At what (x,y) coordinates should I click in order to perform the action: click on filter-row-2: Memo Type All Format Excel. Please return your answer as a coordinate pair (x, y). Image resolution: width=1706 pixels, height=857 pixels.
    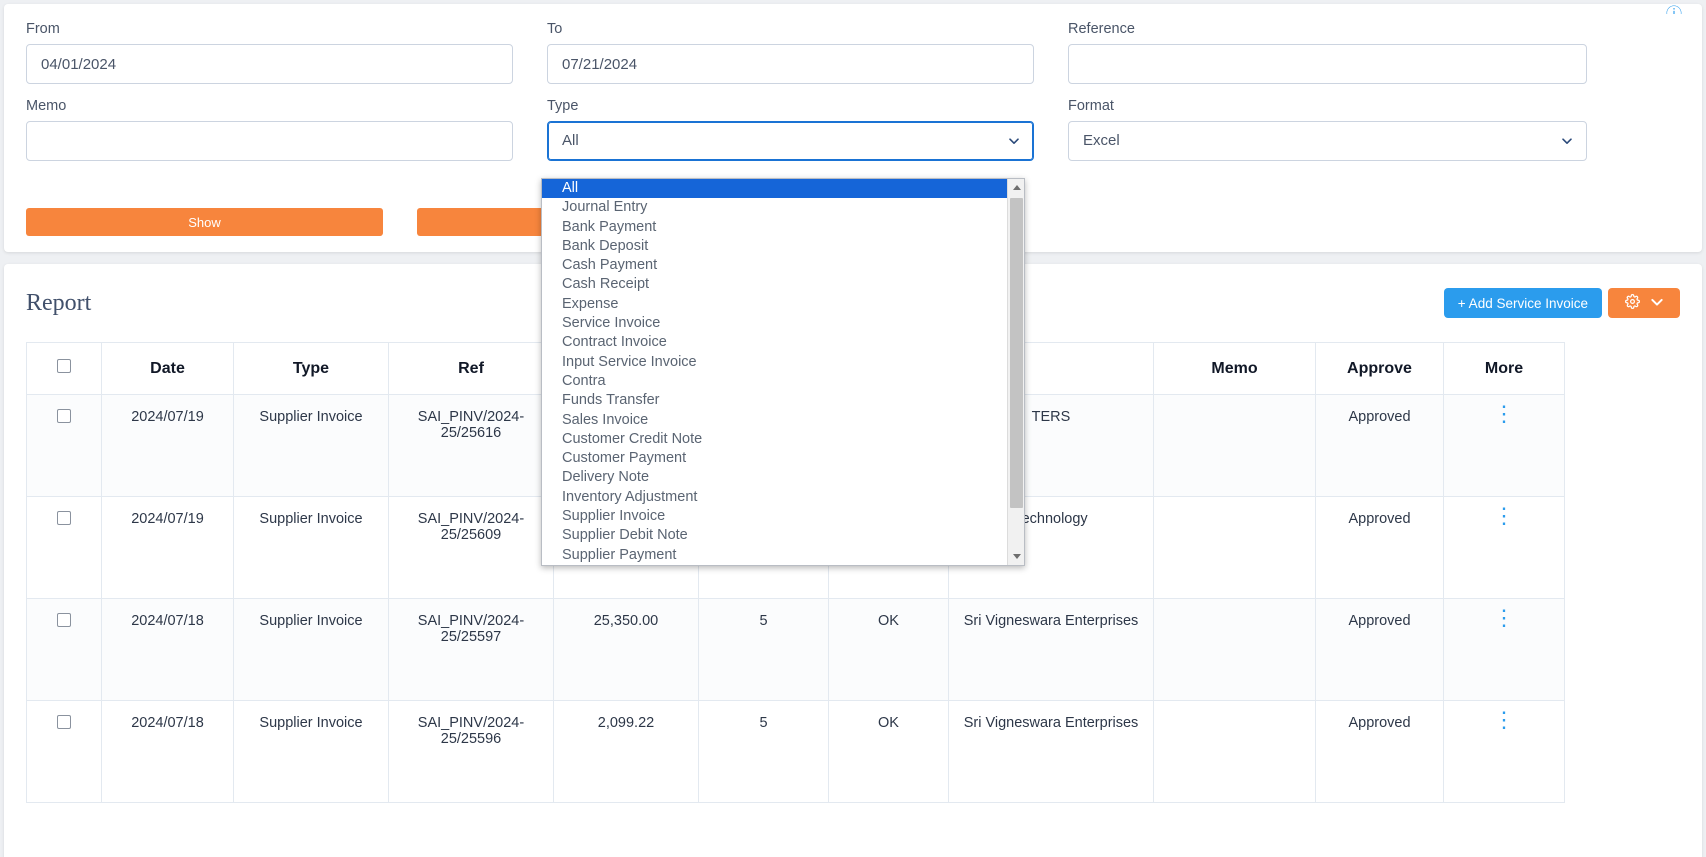
    Looking at the image, I should click on (853, 129).